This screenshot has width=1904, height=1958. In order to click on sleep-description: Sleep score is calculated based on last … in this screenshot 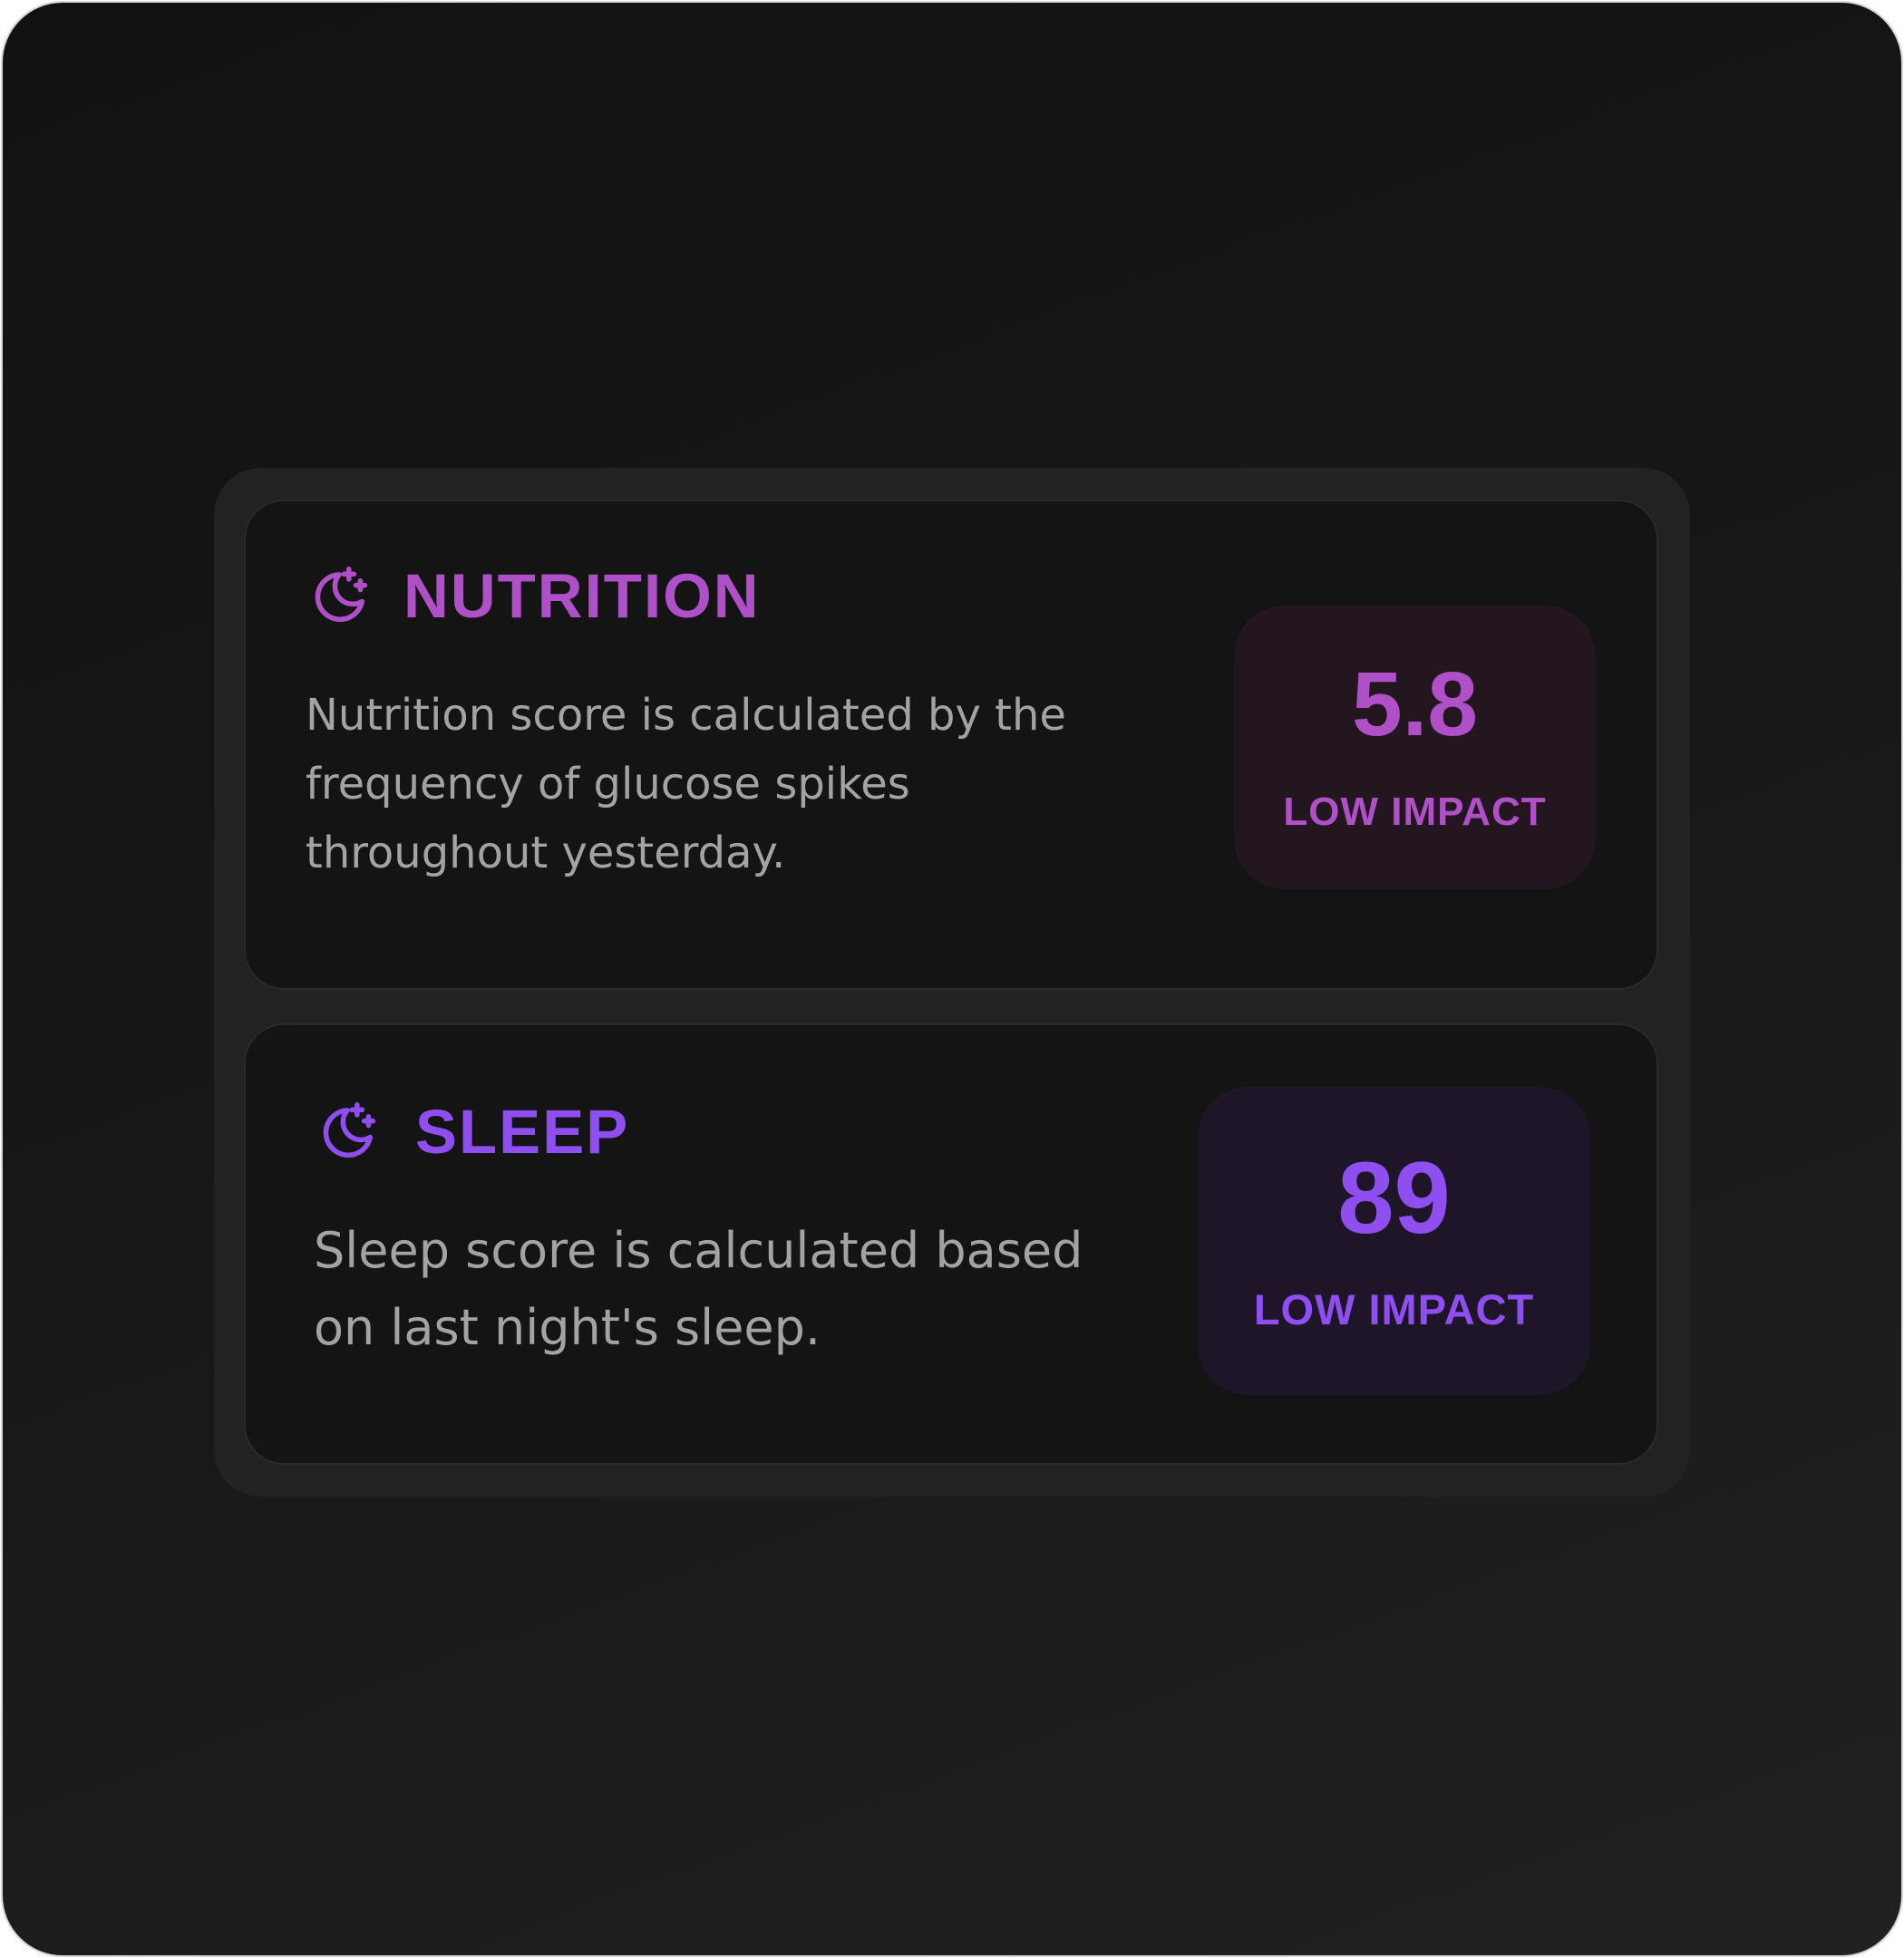, I will do `click(698, 1289)`.